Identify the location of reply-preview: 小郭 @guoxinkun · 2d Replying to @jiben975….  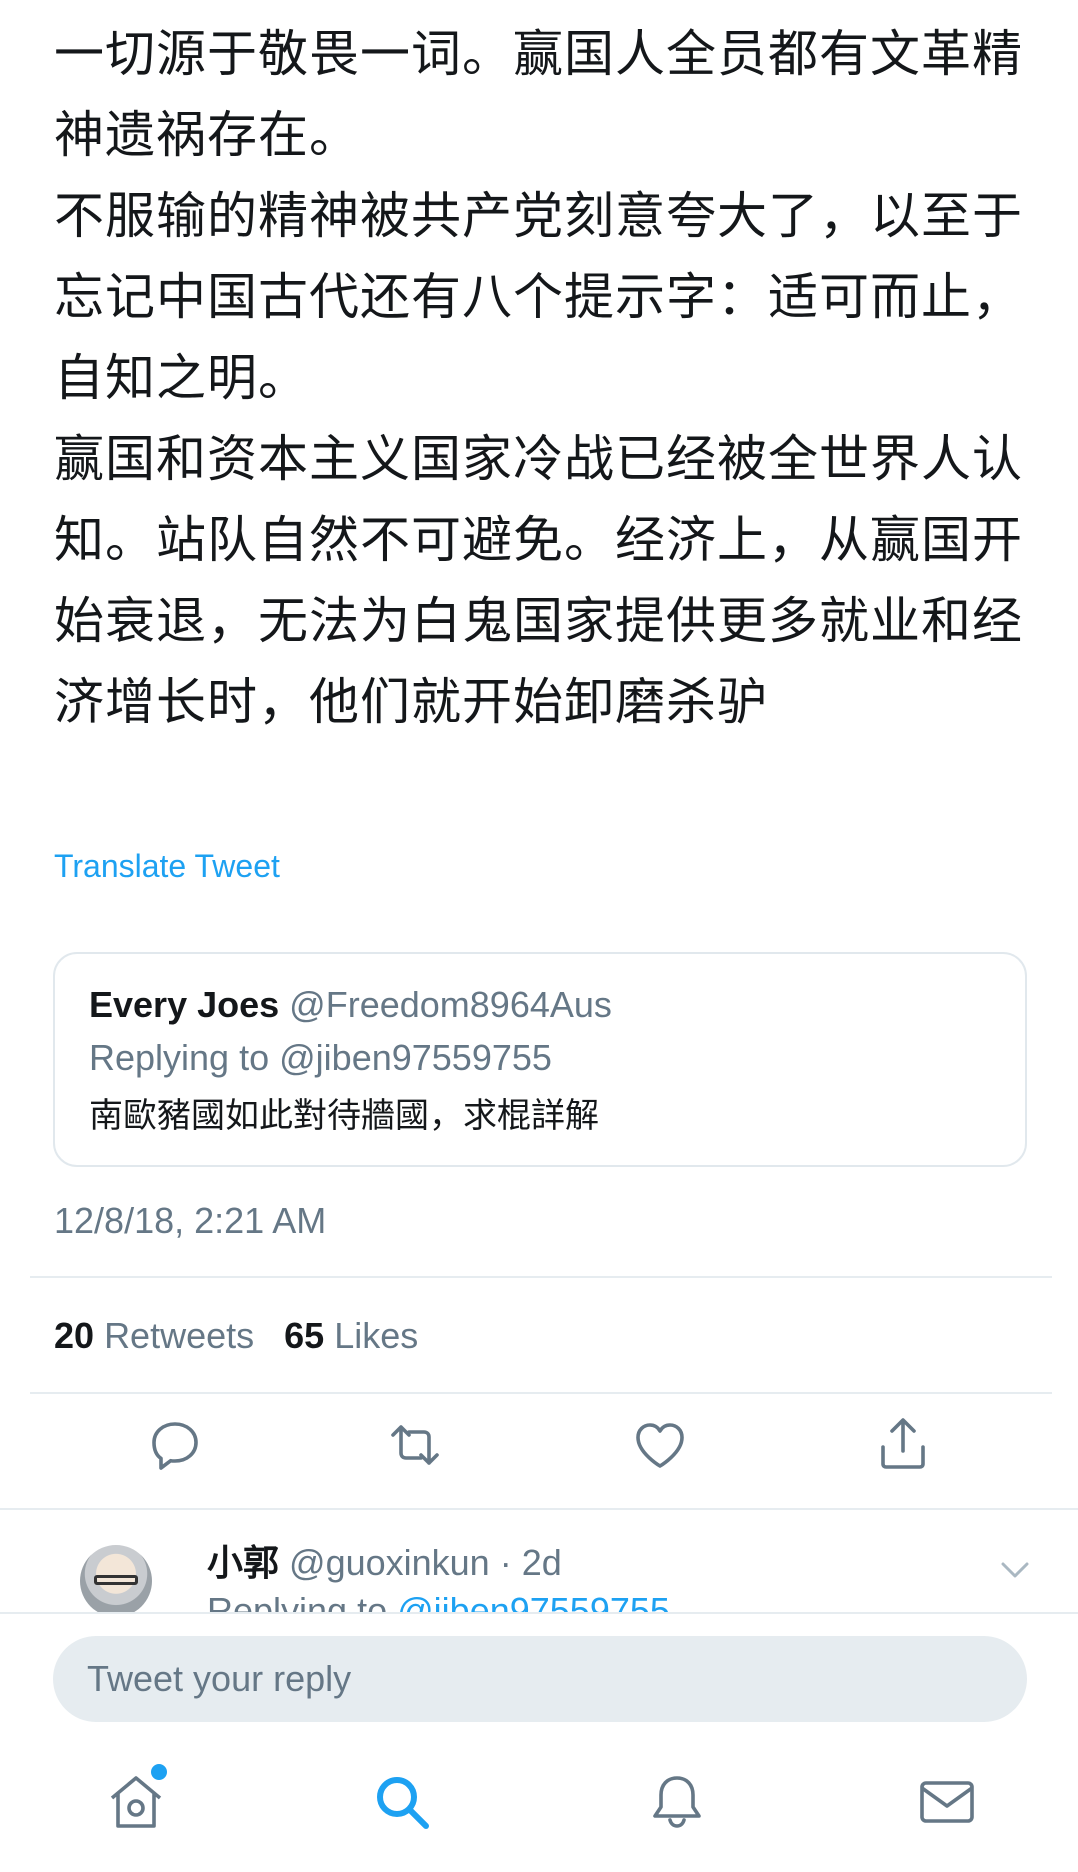
(539, 1561).